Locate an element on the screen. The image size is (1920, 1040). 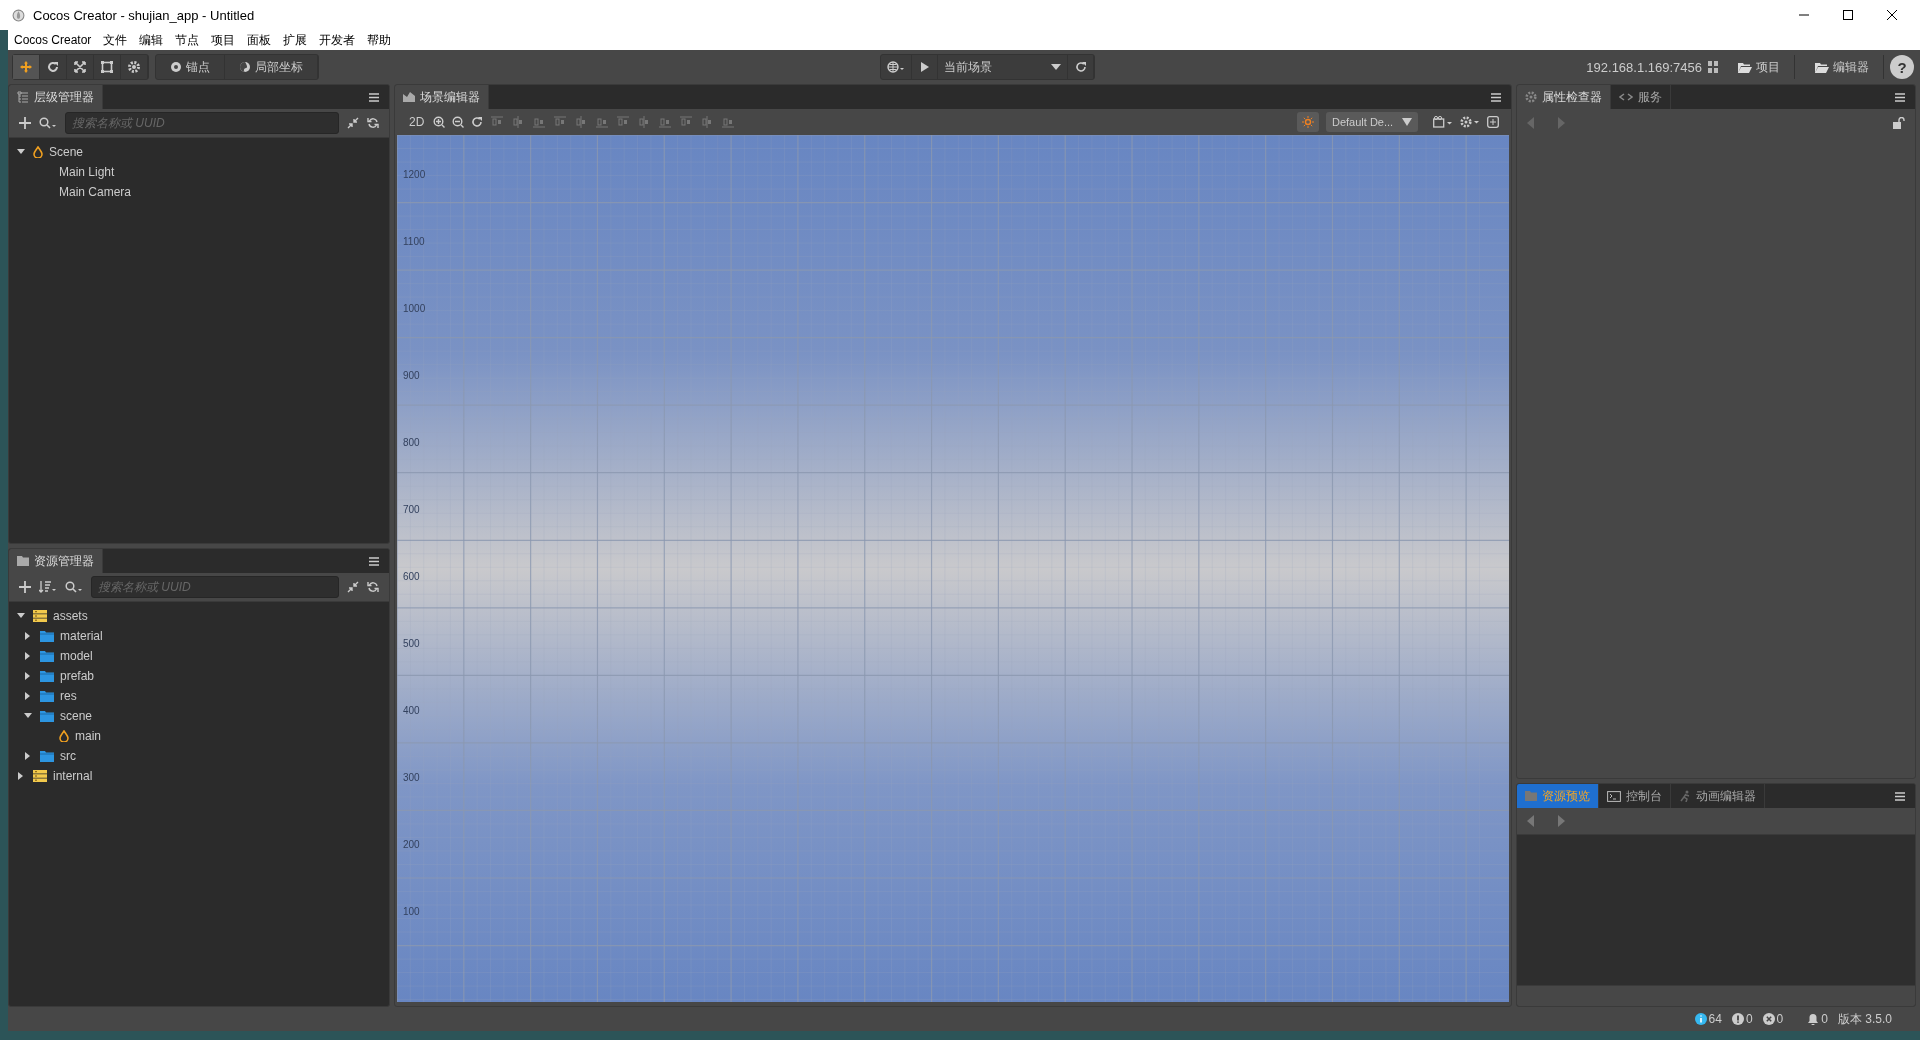
menu-item: 扩展 is located at coordinates (295, 40).